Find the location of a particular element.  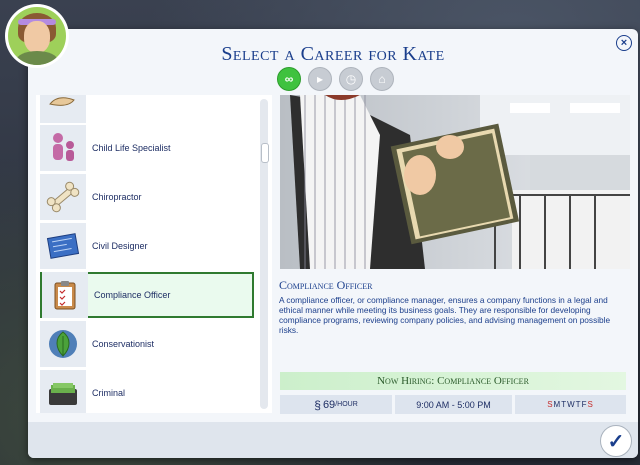

partial-icon is located at coordinates (63, 109).